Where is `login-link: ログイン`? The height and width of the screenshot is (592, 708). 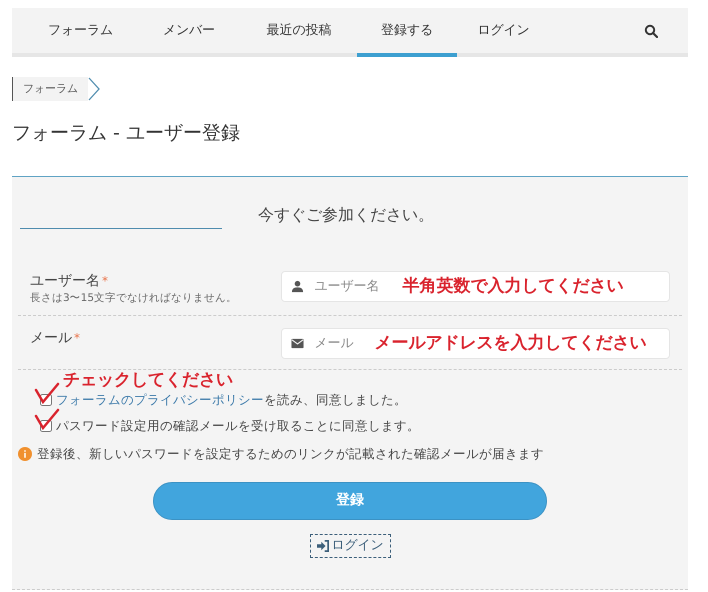
login-link: ログイン is located at coordinates (350, 546).